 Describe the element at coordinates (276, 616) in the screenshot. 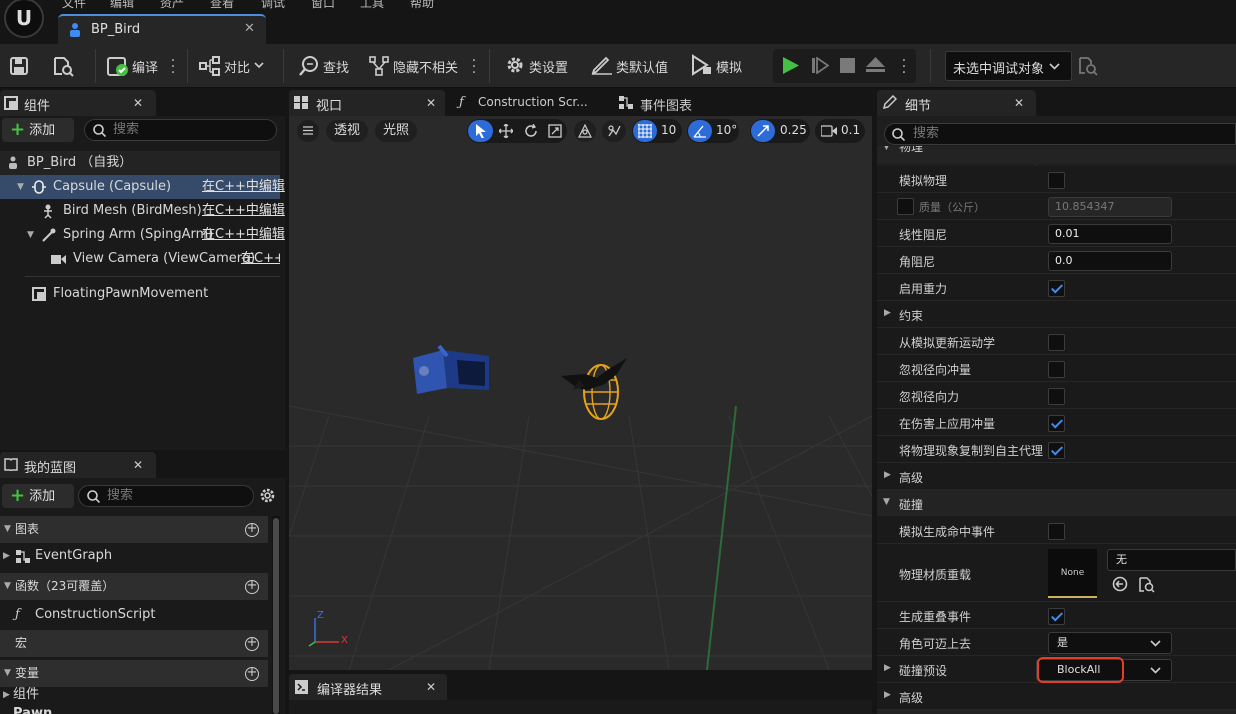

I see `scrollbar-thumb` at that location.